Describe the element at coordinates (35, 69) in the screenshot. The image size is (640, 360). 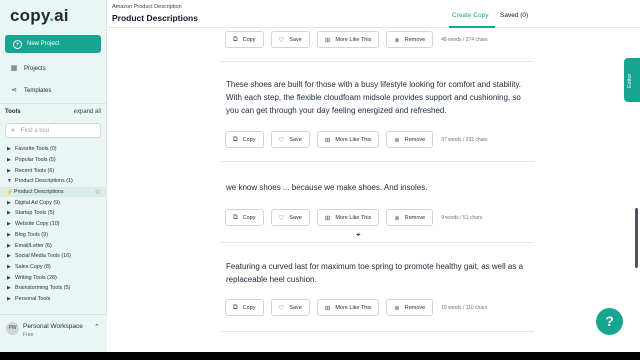
I see `nav-projects-label: Projects` at that location.